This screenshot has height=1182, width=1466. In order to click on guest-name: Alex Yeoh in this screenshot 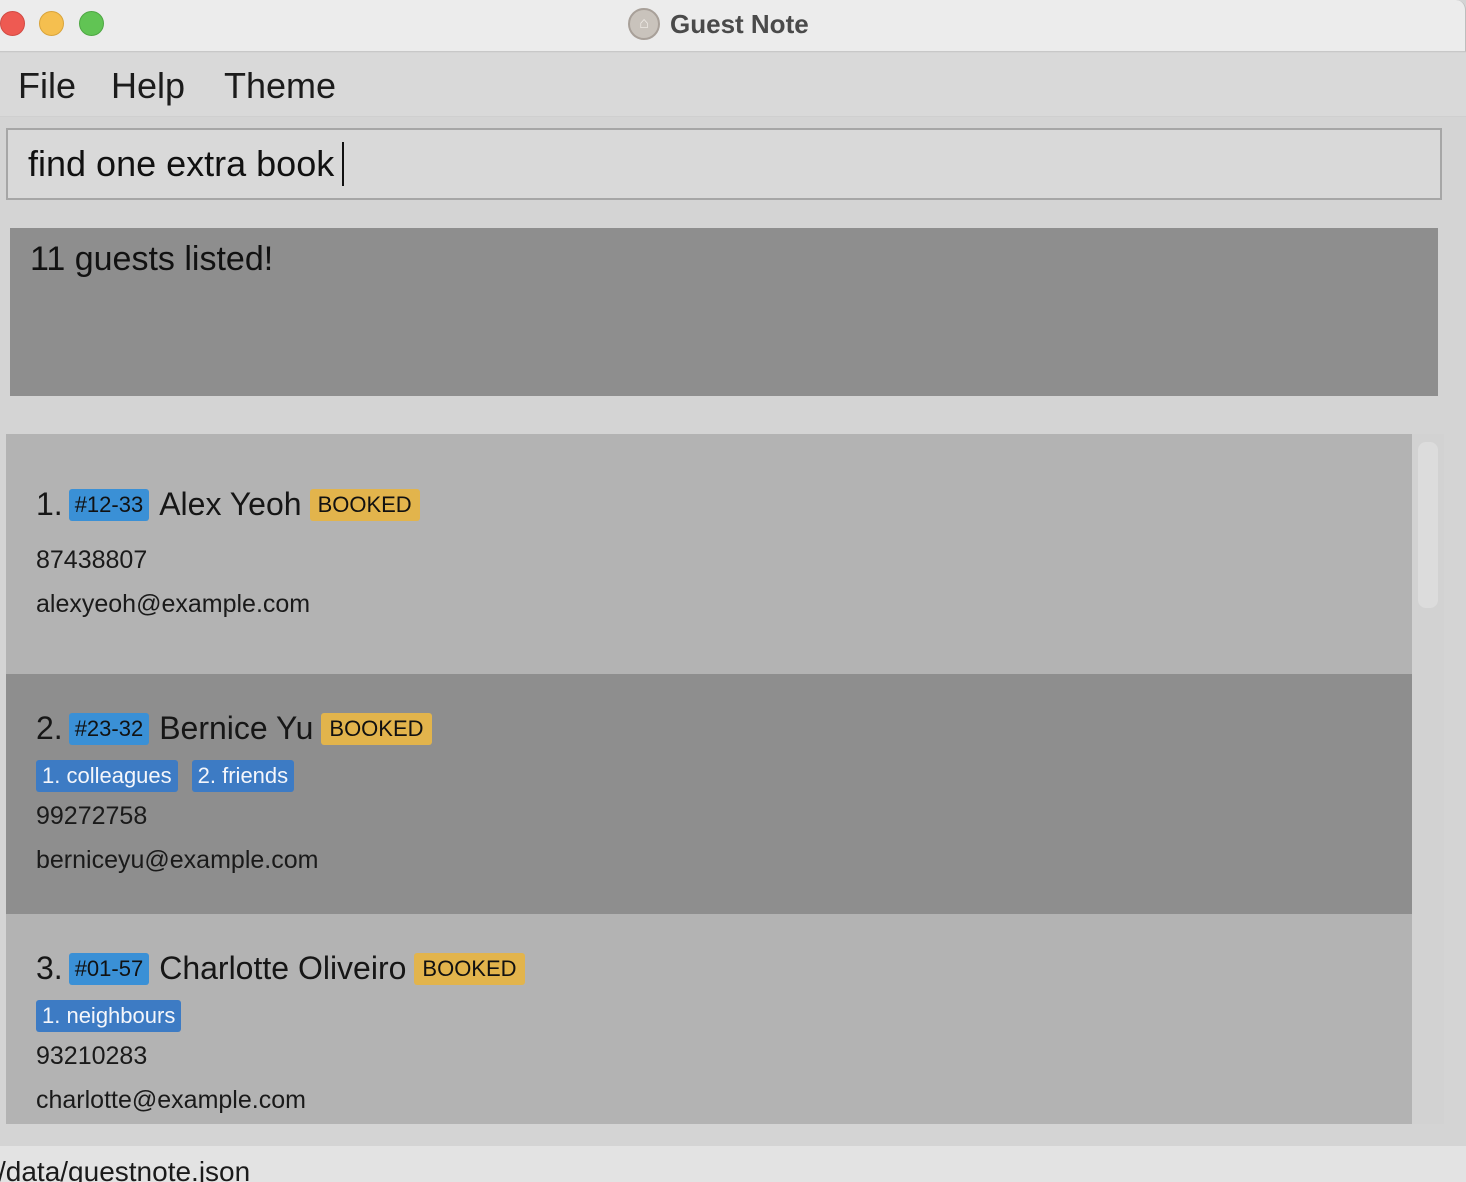, I will do `click(230, 504)`.